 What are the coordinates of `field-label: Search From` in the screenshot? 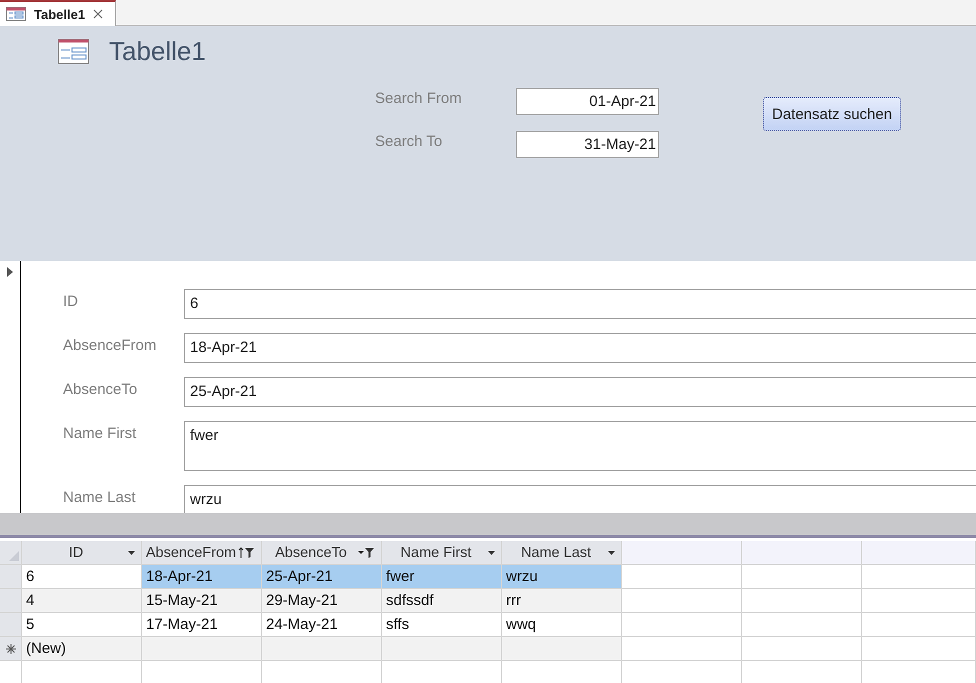 It's located at (419, 98).